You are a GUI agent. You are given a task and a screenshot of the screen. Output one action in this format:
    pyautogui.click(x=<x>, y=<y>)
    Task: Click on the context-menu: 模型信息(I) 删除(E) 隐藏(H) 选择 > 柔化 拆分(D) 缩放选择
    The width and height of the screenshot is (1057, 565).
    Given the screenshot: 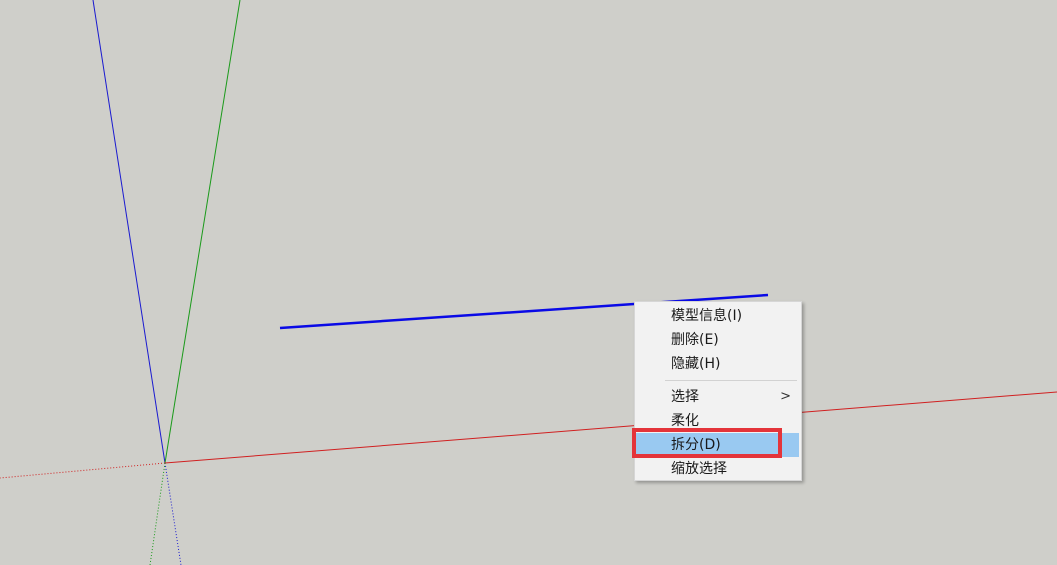 What is the action you would take?
    pyautogui.click(x=718, y=391)
    